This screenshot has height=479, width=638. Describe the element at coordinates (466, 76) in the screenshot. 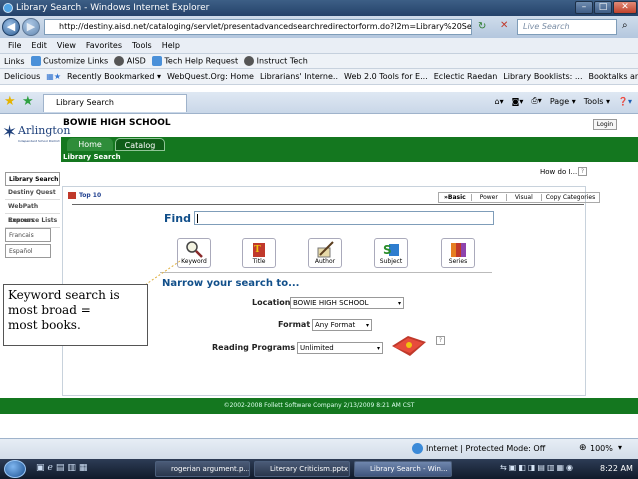

I see `bookmark-eclectic: Eclectic Raedan` at that location.